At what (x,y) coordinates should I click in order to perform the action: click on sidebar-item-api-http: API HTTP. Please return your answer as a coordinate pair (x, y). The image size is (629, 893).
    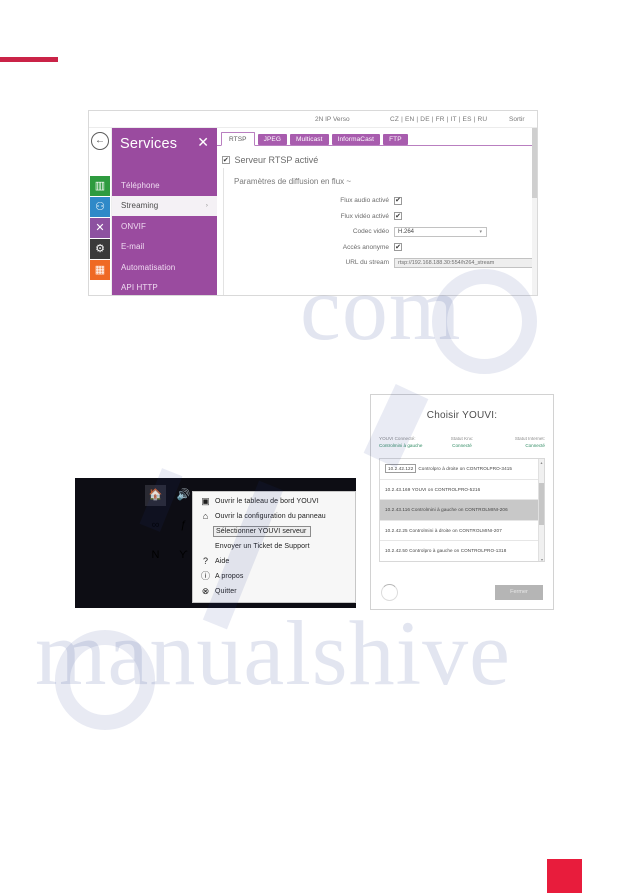
    Looking at the image, I should click on (164, 287).